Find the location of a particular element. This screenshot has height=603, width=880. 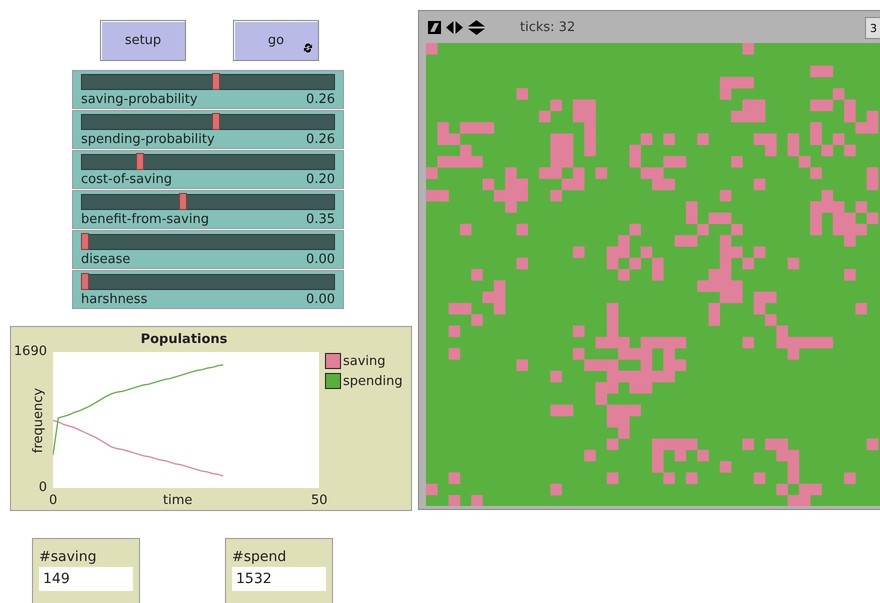

command-button: setup is located at coordinates (143, 40).